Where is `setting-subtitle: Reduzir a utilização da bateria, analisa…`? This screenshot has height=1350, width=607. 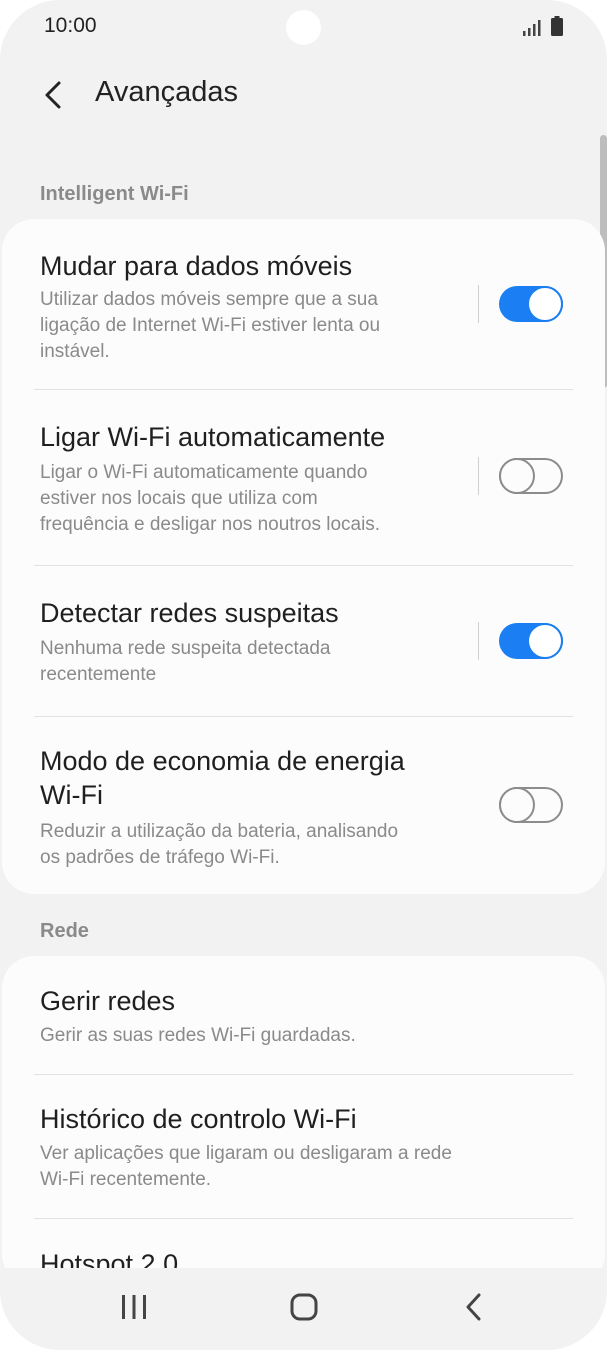
setting-subtitle: Reduzir a utilização da bateria, analisa… is located at coordinates (219, 844).